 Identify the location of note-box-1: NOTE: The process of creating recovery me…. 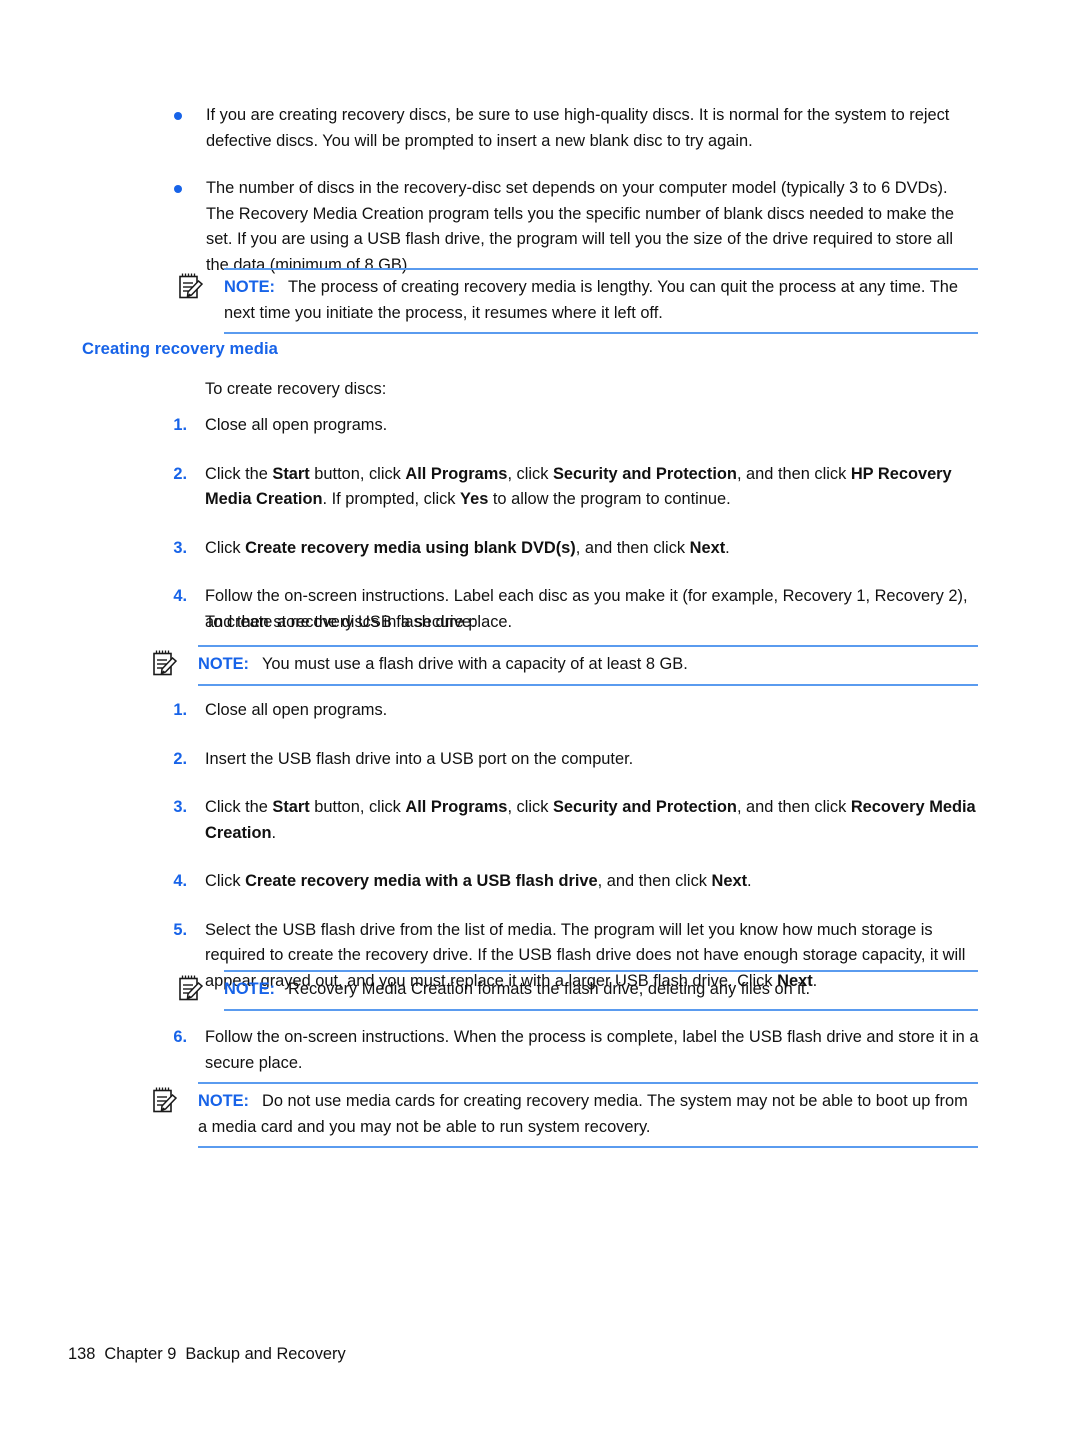
(575, 301).